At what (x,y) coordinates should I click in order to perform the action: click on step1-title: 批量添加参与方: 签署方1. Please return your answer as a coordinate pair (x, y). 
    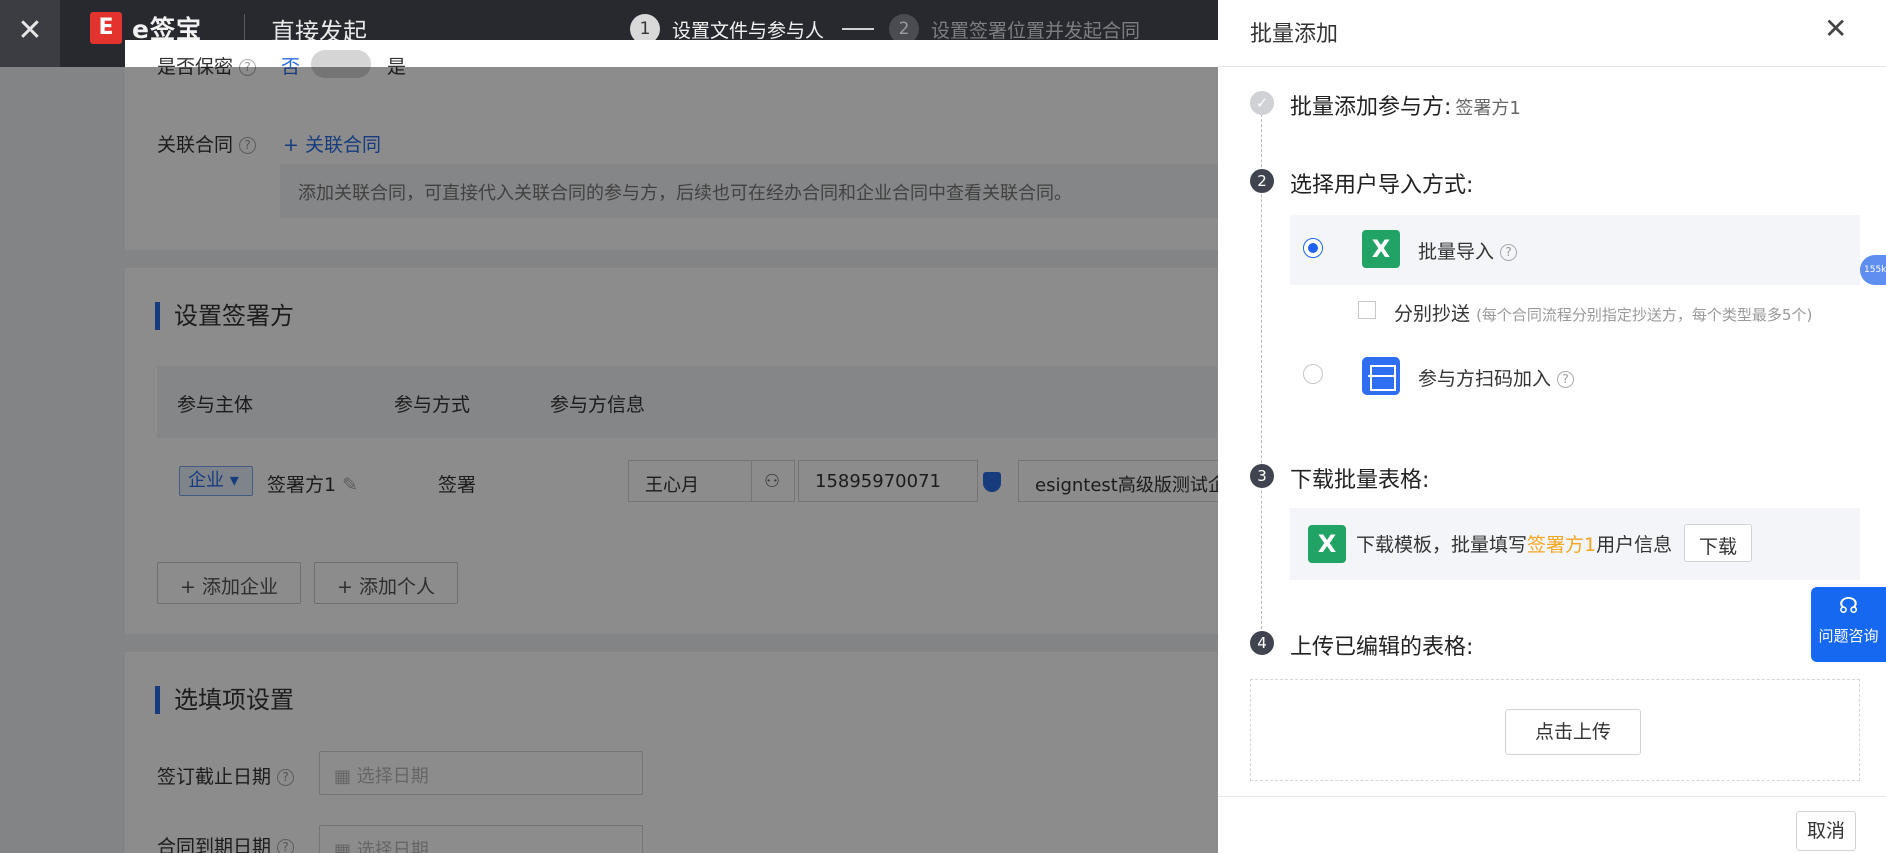
    Looking at the image, I should click on (1405, 105).